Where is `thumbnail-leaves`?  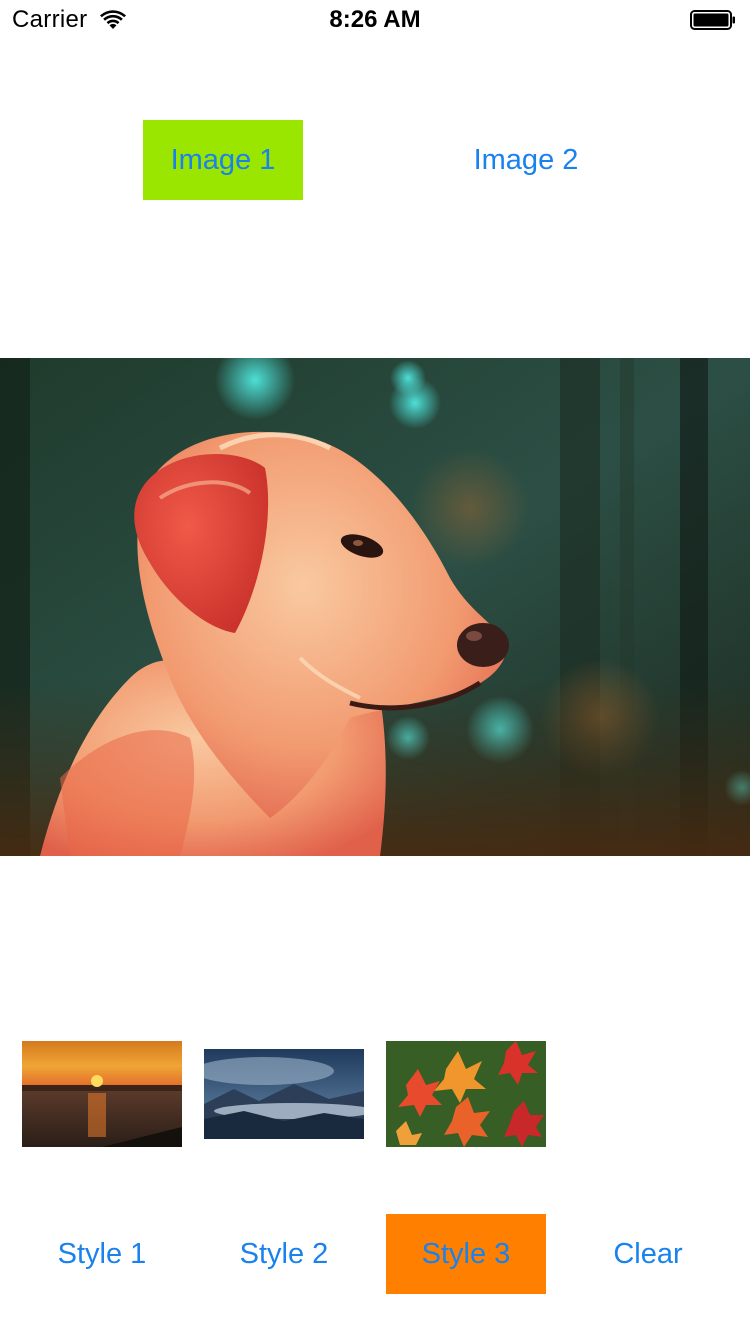 thumbnail-leaves is located at coordinates (466, 1094).